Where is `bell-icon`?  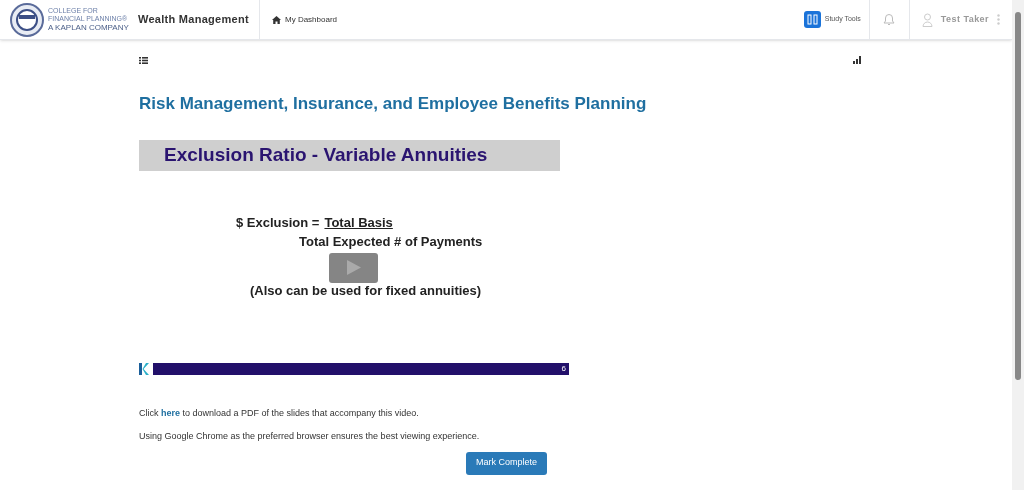 bell-icon is located at coordinates (889, 19).